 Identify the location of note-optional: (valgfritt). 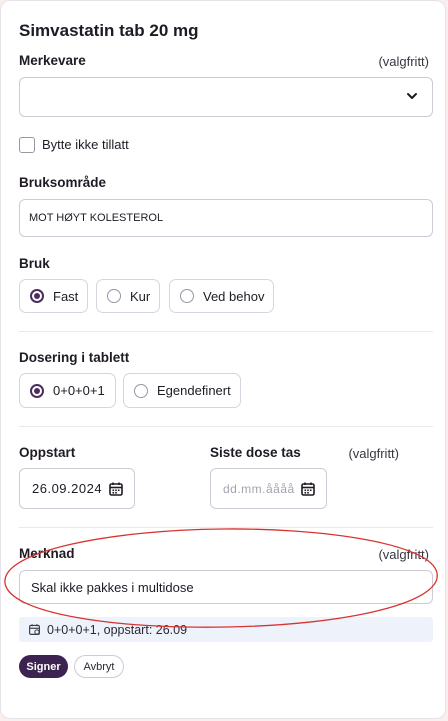
(403, 554).